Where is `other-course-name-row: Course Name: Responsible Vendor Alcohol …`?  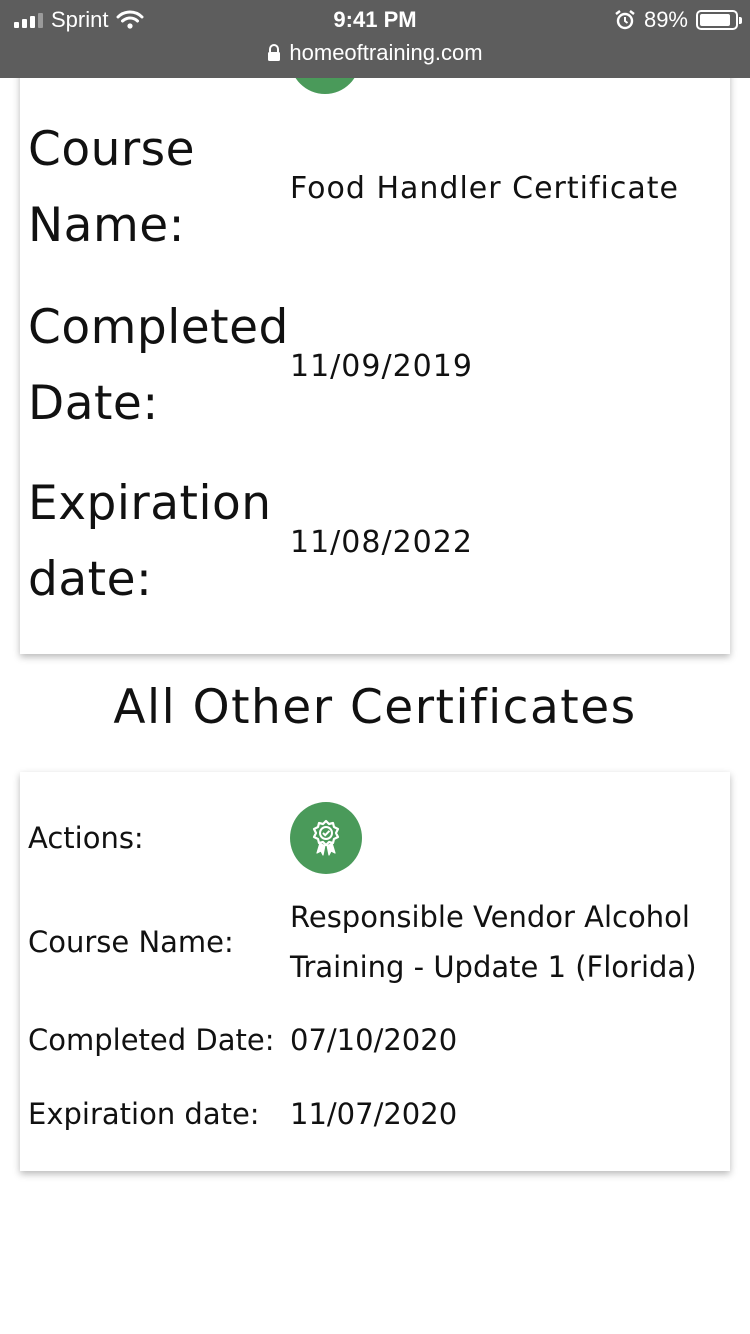 other-course-name-row: Course Name: Responsible Vendor Alcohol … is located at coordinates (369, 942).